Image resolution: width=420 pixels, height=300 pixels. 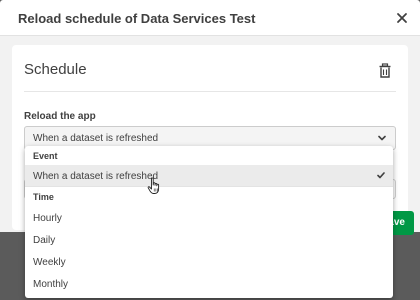 I want to click on trash-icon, so click(x=385, y=70).